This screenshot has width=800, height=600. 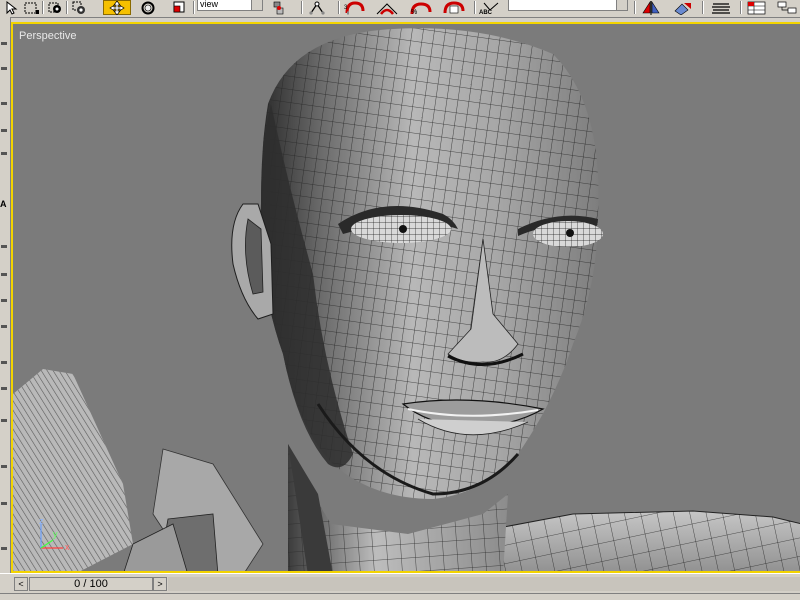 I want to click on time-slider: 0 / 100, so click(x=91, y=584).